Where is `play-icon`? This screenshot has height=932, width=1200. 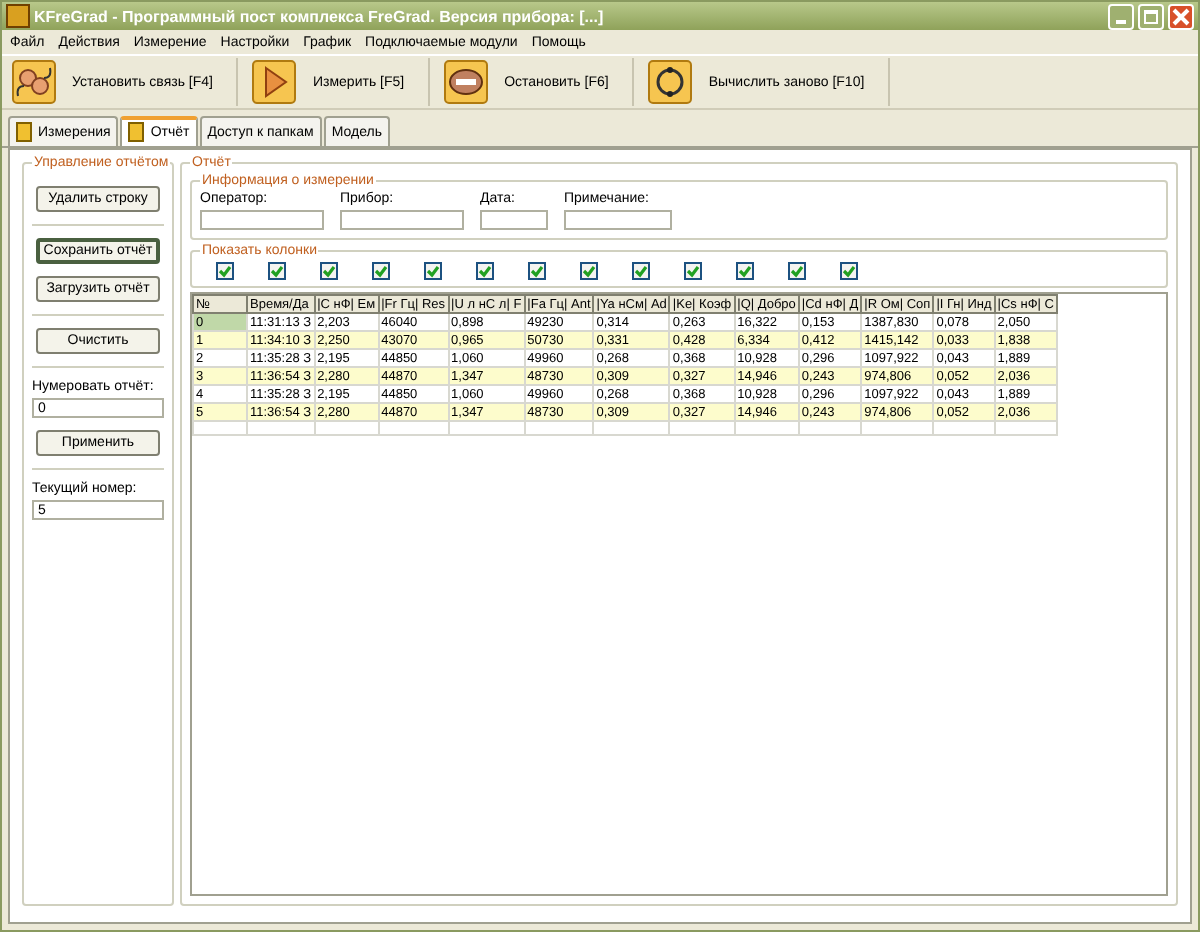
play-icon is located at coordinates (274, 82).